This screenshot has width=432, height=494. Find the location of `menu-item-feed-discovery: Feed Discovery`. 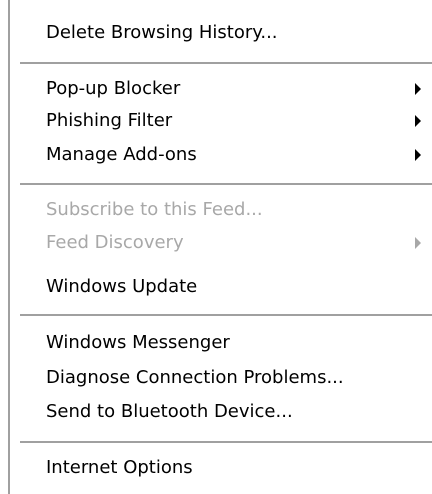

menu-item-feed-discovery: Feed Discovery is located at coordinates (221, 242).